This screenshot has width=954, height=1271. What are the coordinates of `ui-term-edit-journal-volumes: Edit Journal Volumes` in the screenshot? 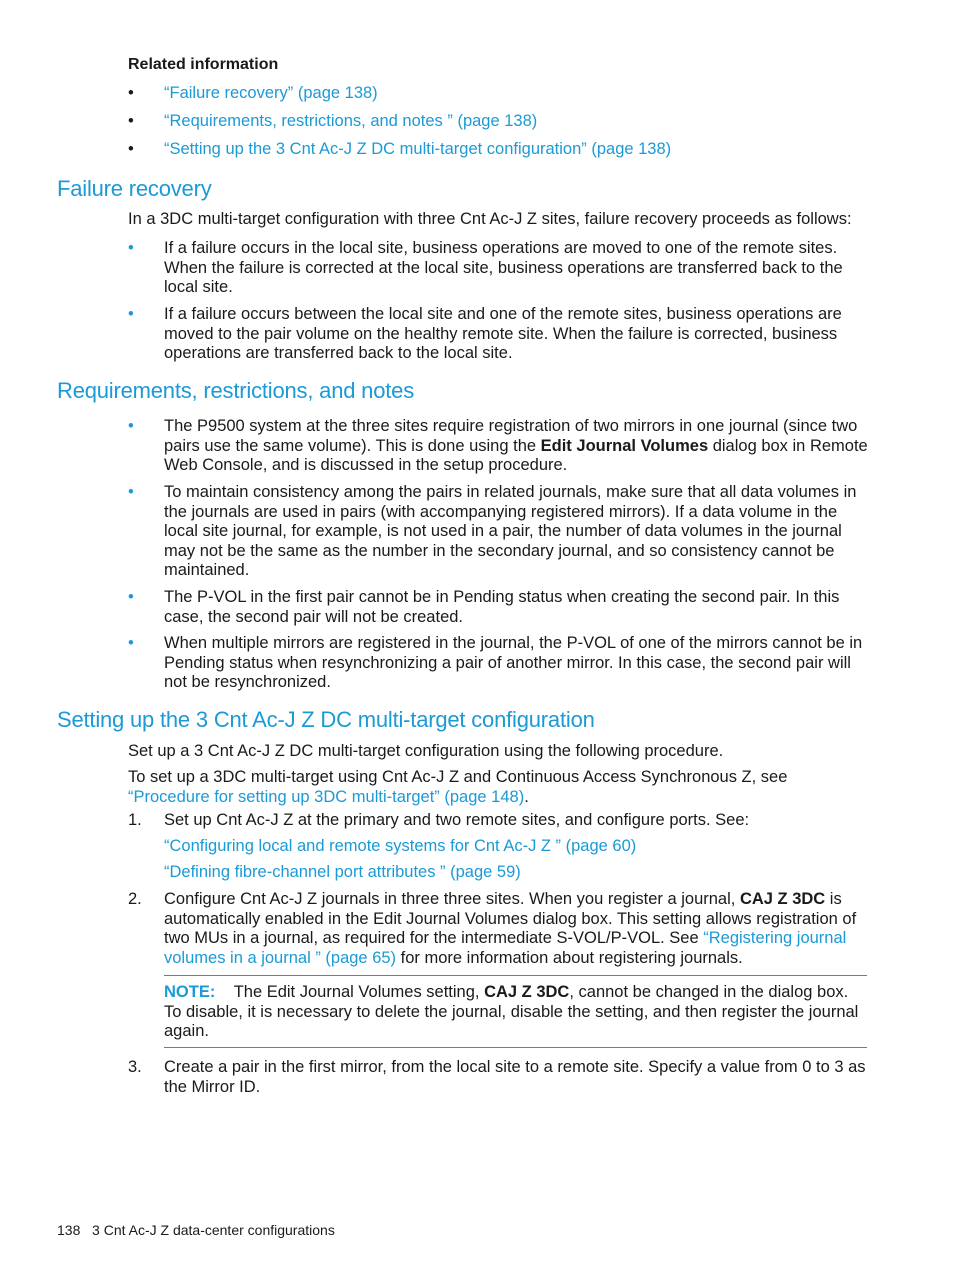 It's located at (624, 445).